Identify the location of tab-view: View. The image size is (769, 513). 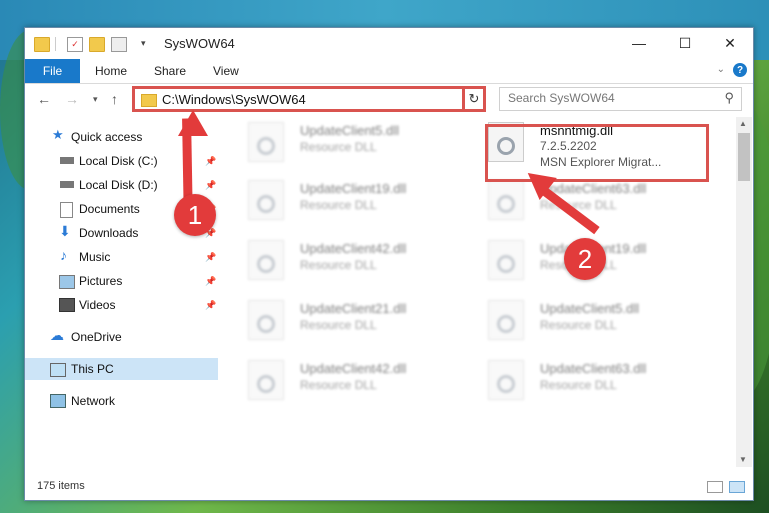
(226, 71).